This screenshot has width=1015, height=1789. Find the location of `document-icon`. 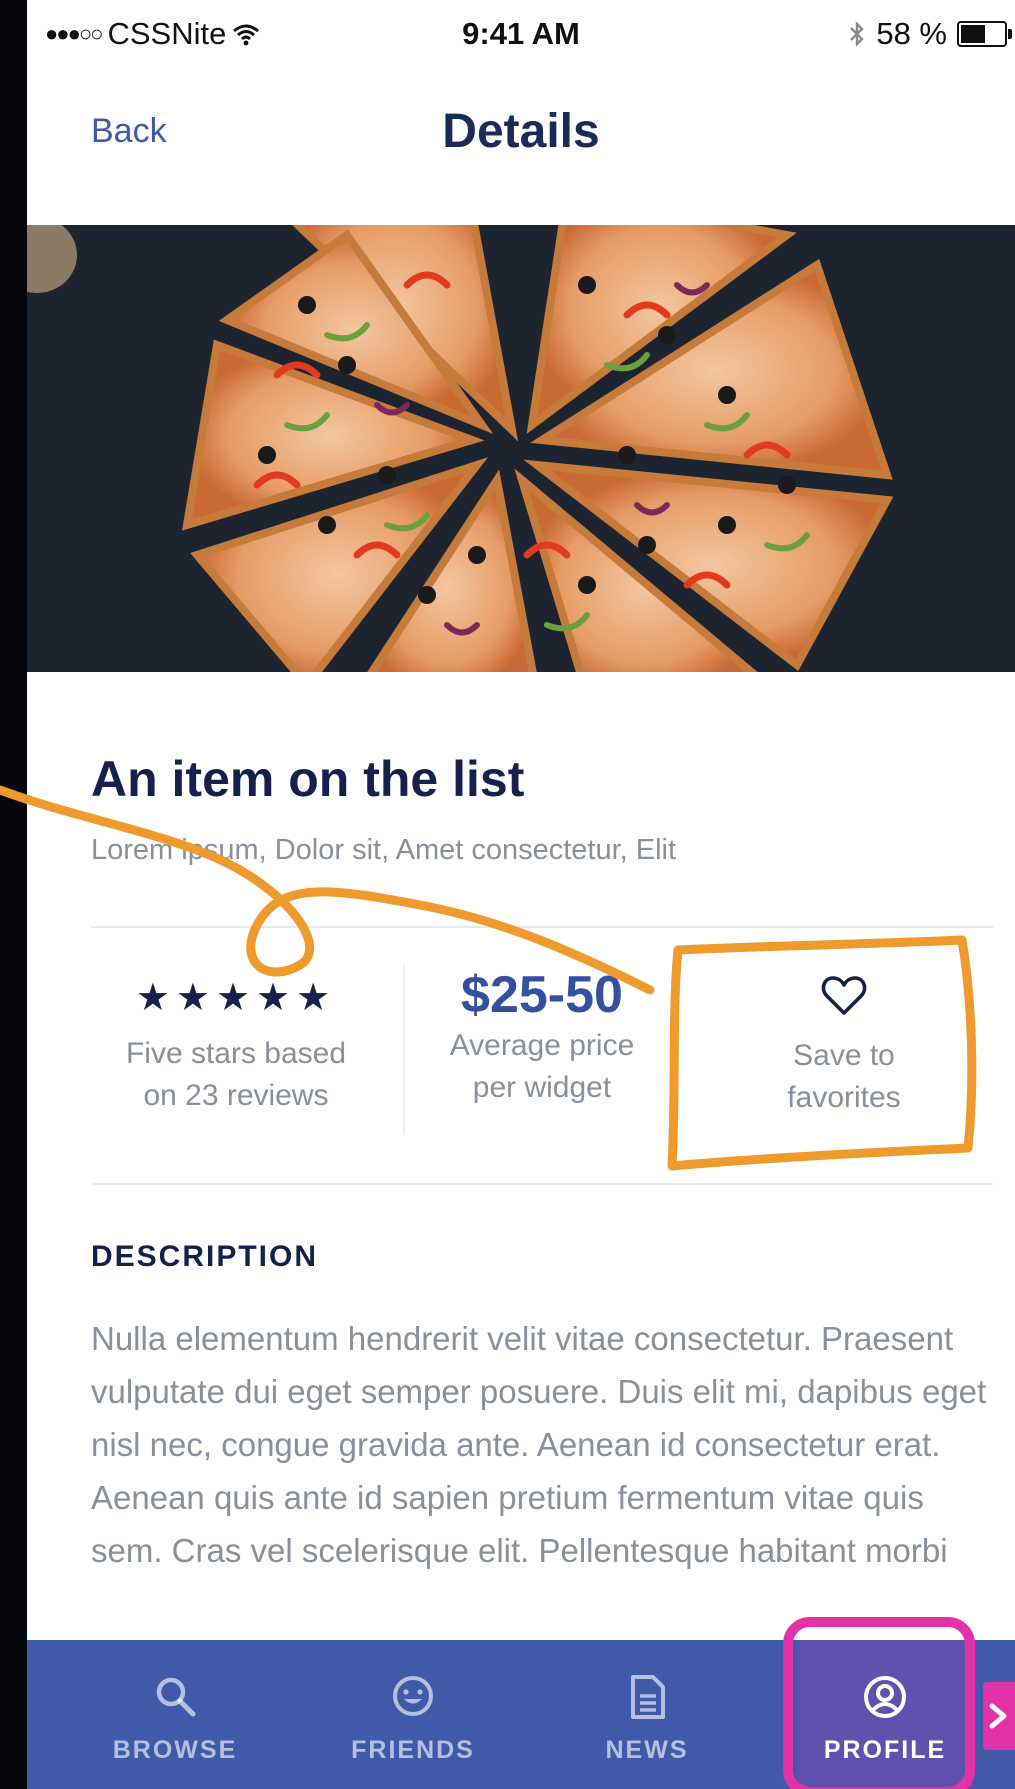

document-icon is located at coordinates (648, 1697).